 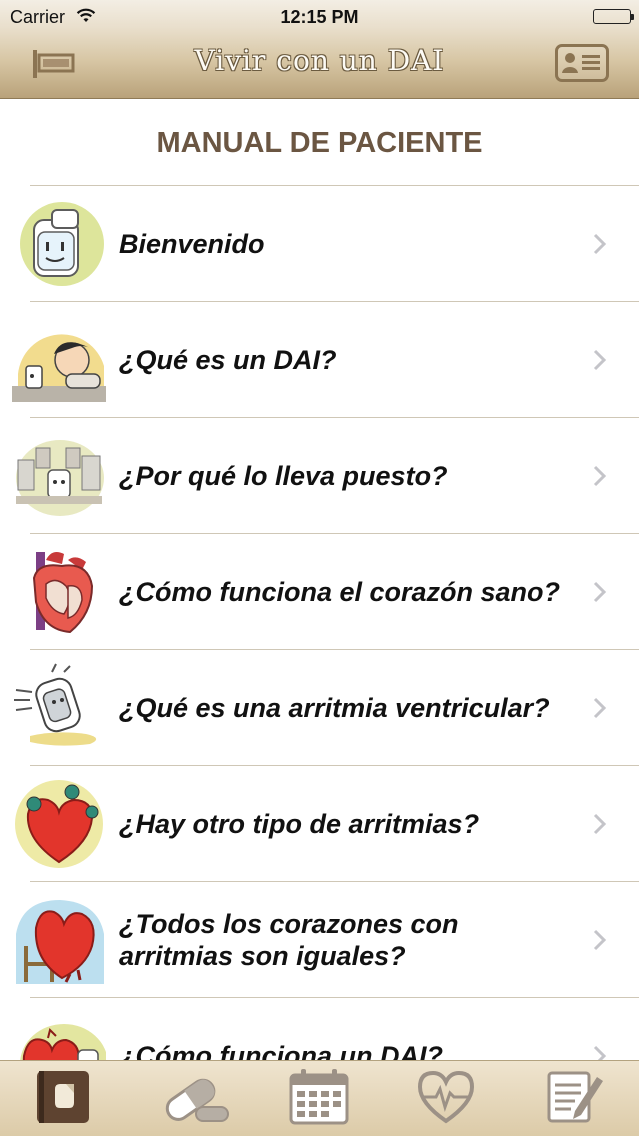 What do you see at coordinates (228, 360) in the screenshot?
I see `list-item-label: ¿Qué es un DAI?` at bounding box center [228, 360].